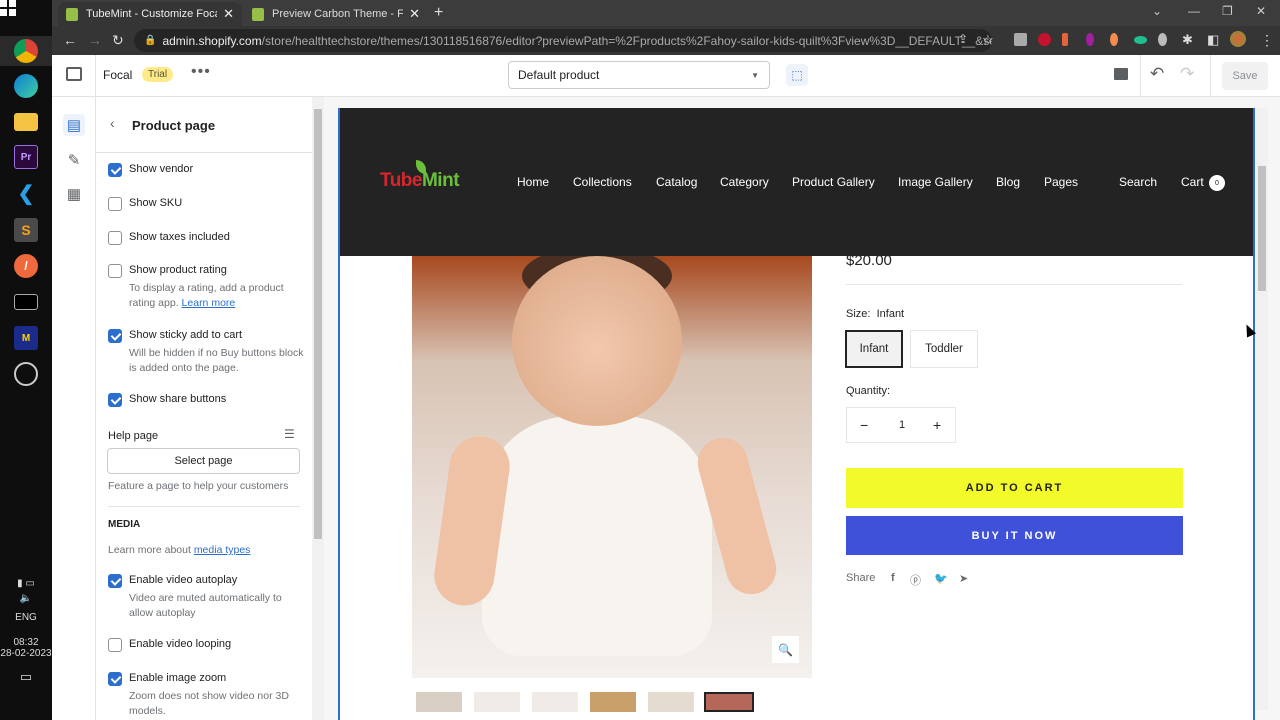 The width and height of the screenshot is (1280, 720). What do you see at coordinates (115, 238) in the screenshot?
I see `checkbox-show-taxes` at bounding box center [115, 238].